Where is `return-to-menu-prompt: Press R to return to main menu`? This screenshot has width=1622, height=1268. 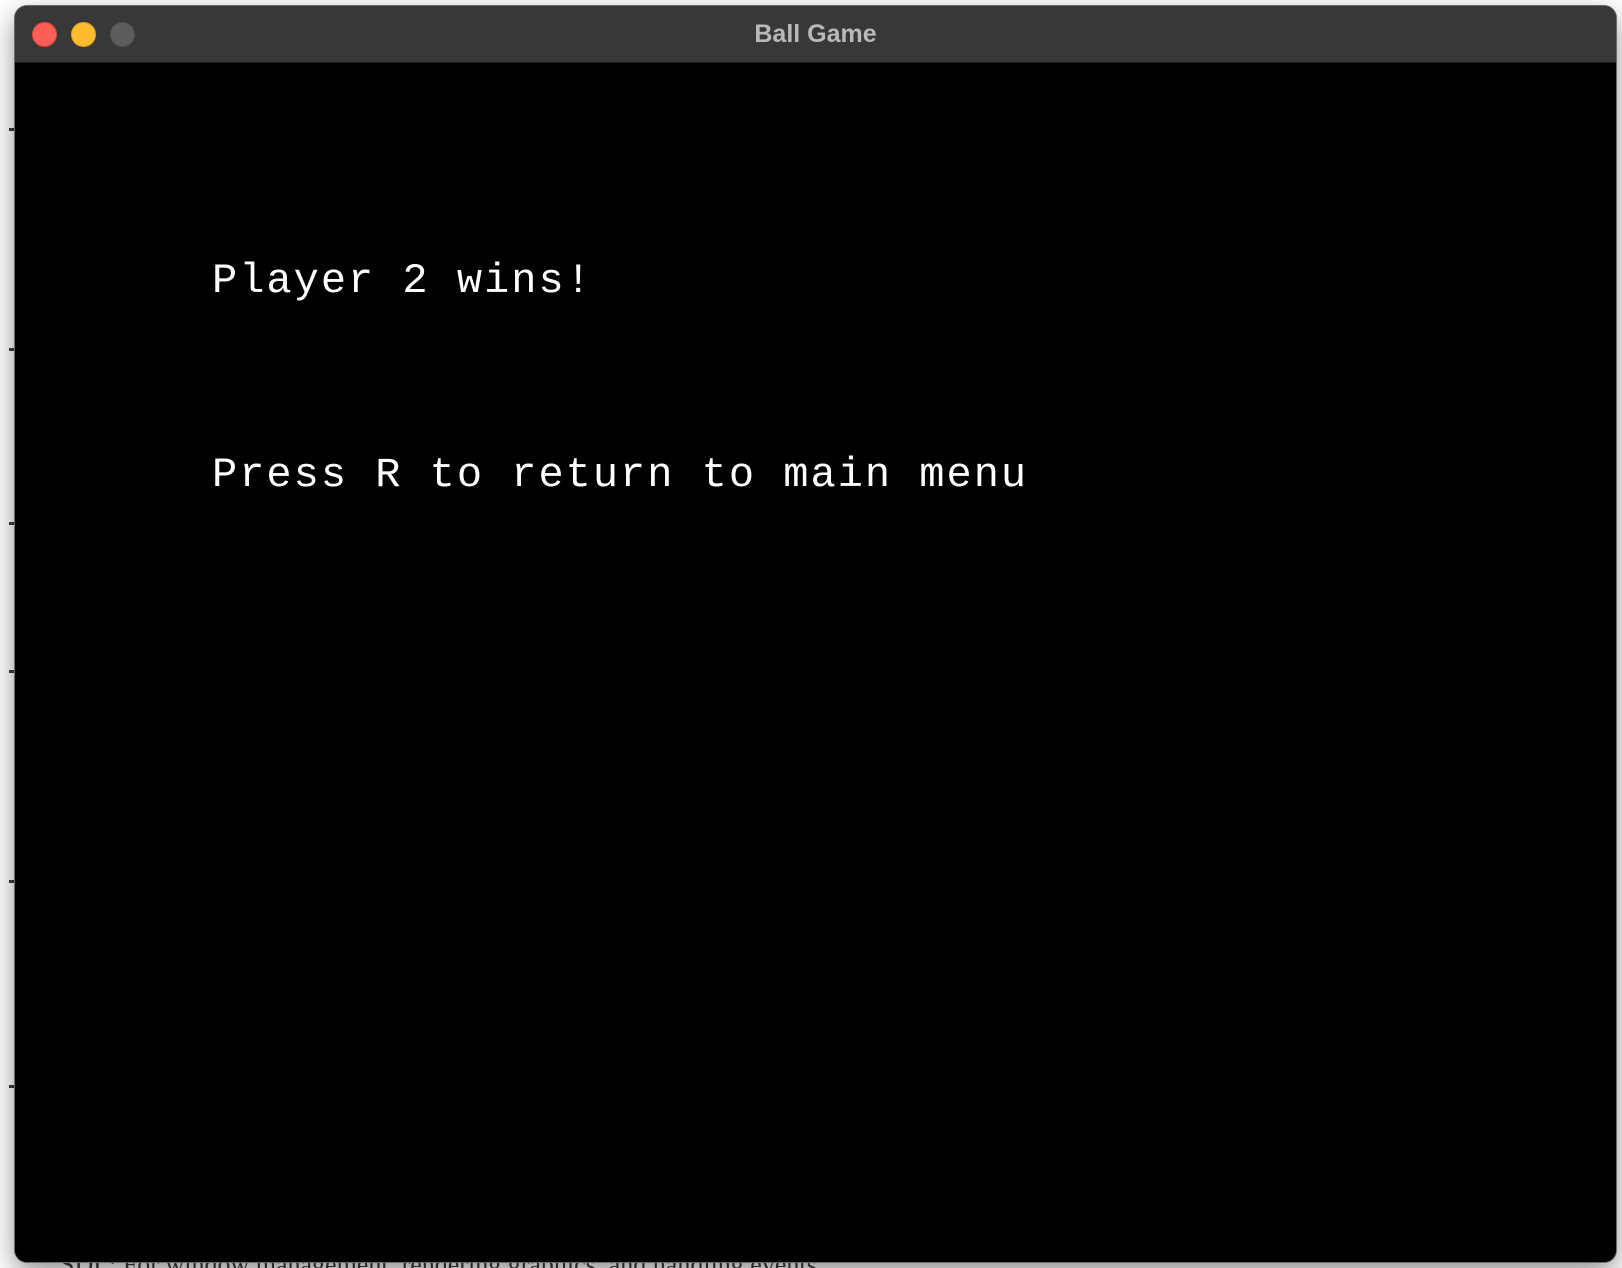 return-to-menu-prompt: Press R to return to main menu is located at coordinates (620, 475).